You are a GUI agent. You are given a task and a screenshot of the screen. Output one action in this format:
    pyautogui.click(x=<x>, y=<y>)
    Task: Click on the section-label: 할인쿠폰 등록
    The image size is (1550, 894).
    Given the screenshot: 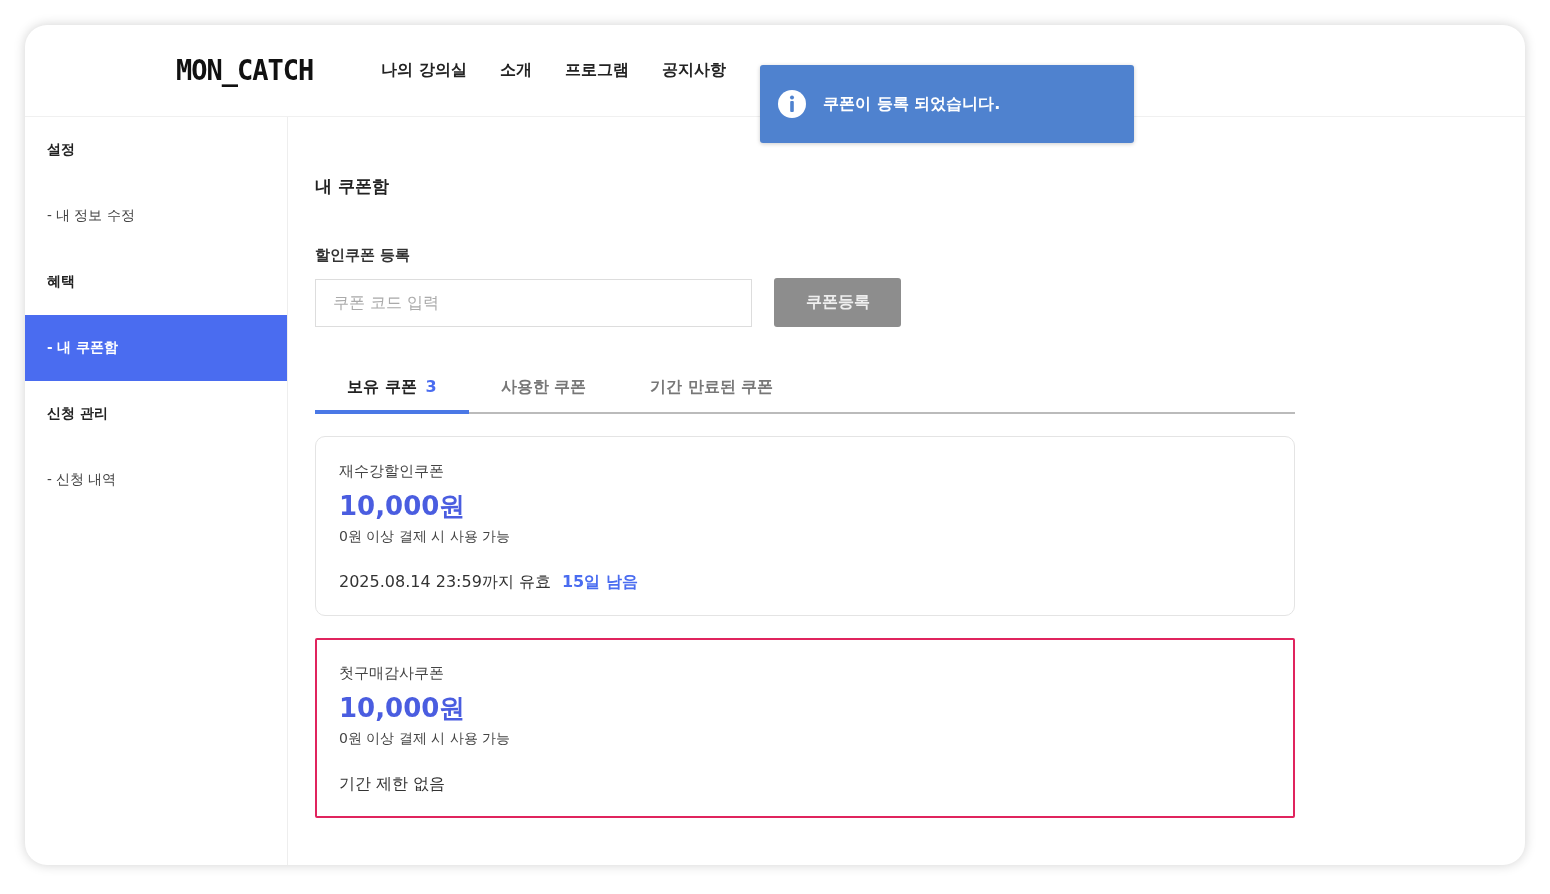 What is the action you would take?
    pyautogui.click(x=363, y=255)
    